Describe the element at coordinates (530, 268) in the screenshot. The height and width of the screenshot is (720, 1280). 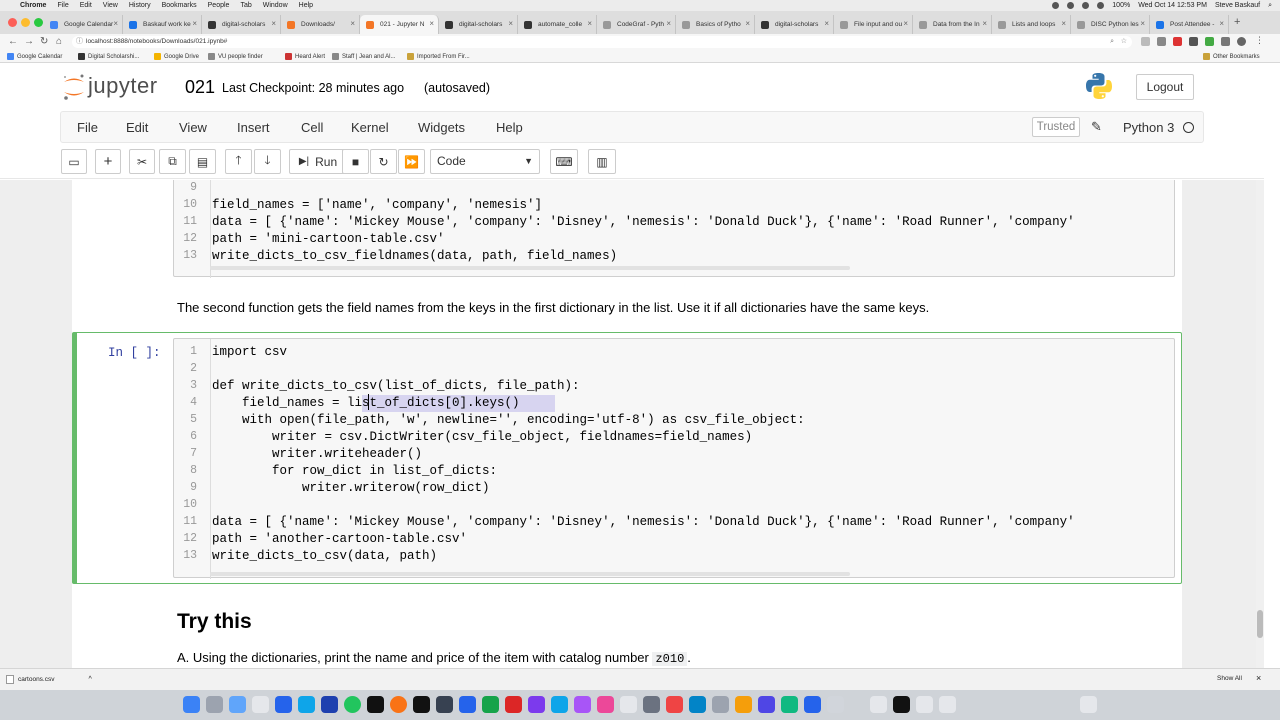
I see `horizontal-scrollbar` at that location.